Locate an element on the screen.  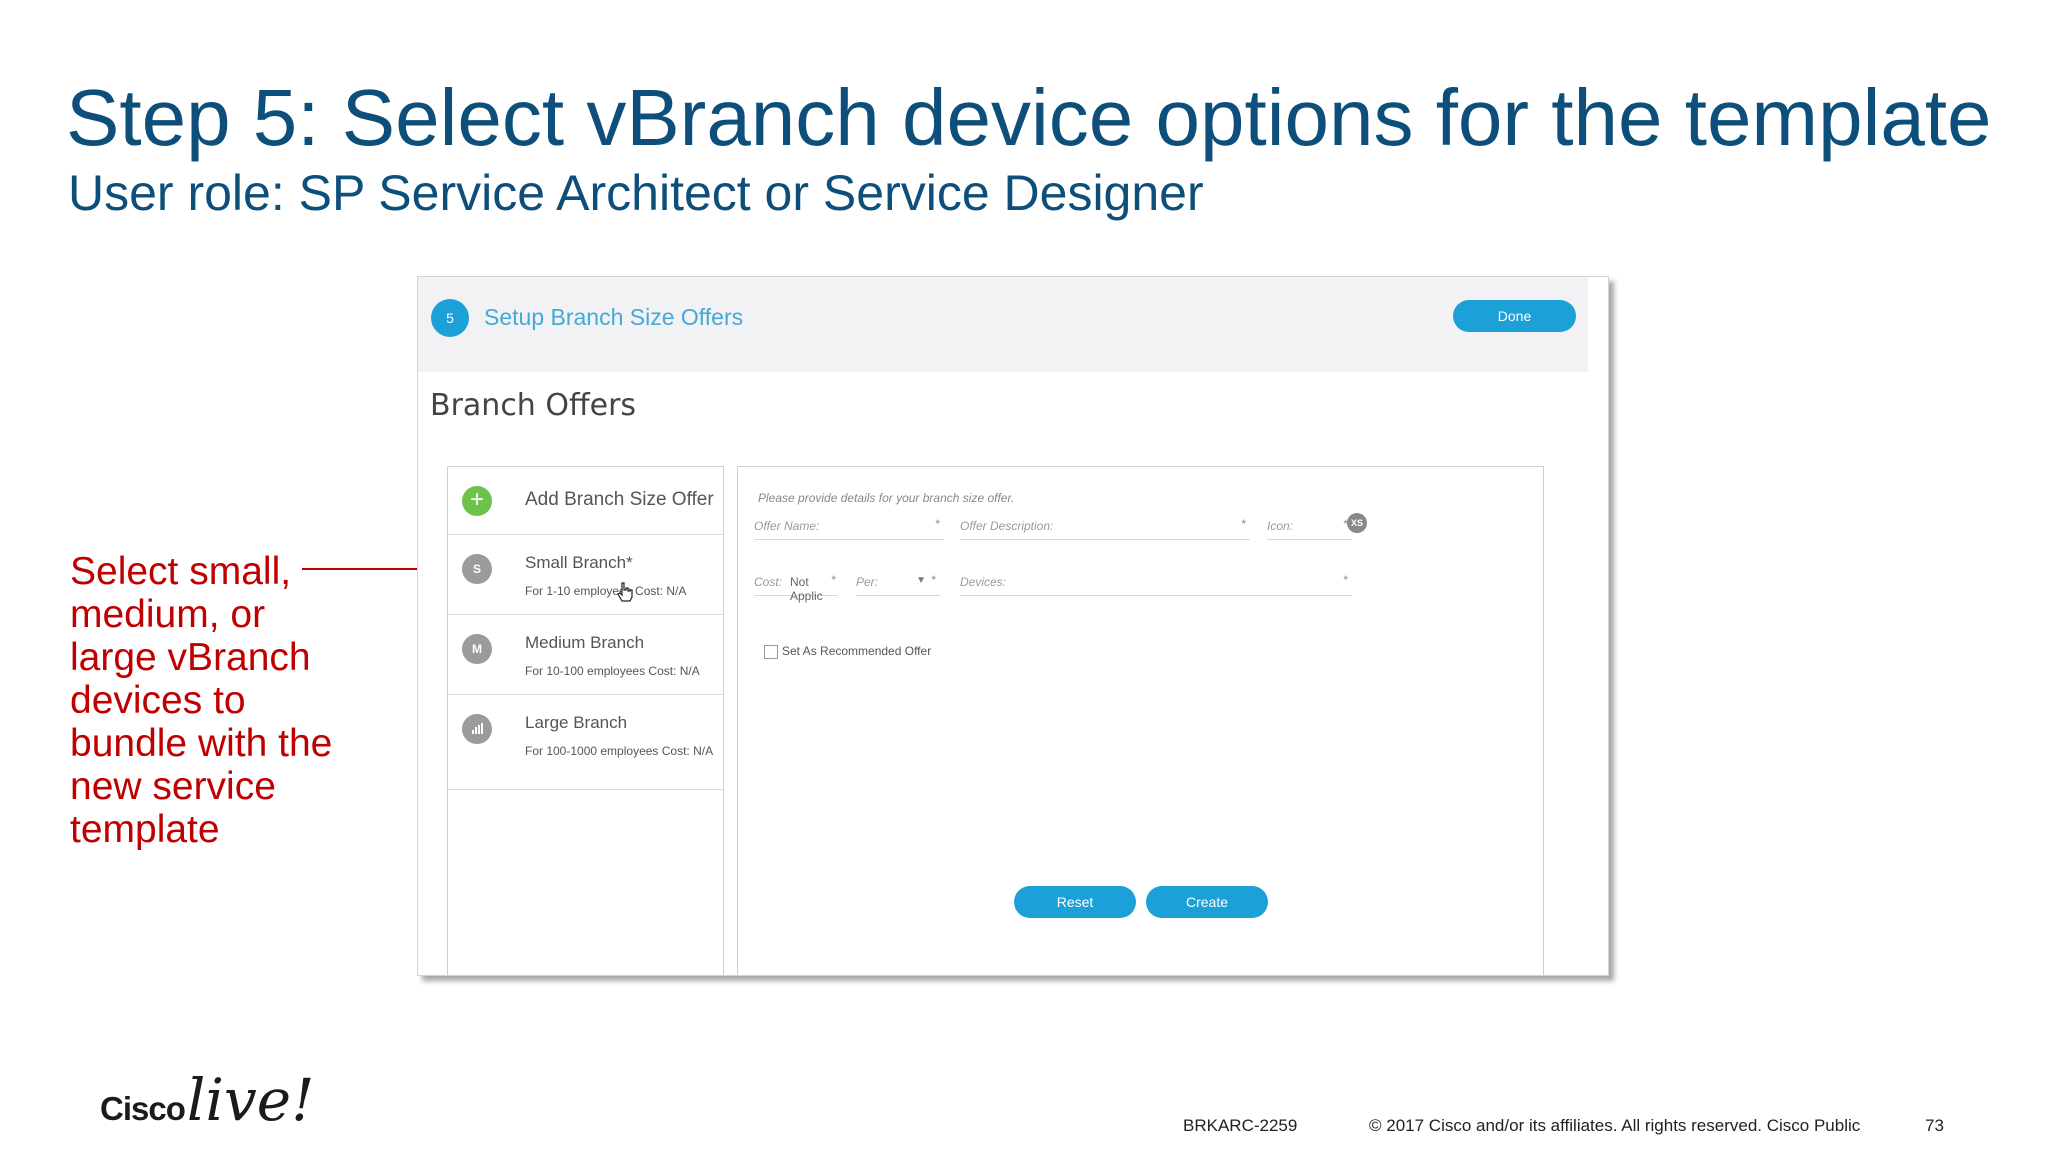
offer-title: Medium Branch is located at coordinates (585, 642).